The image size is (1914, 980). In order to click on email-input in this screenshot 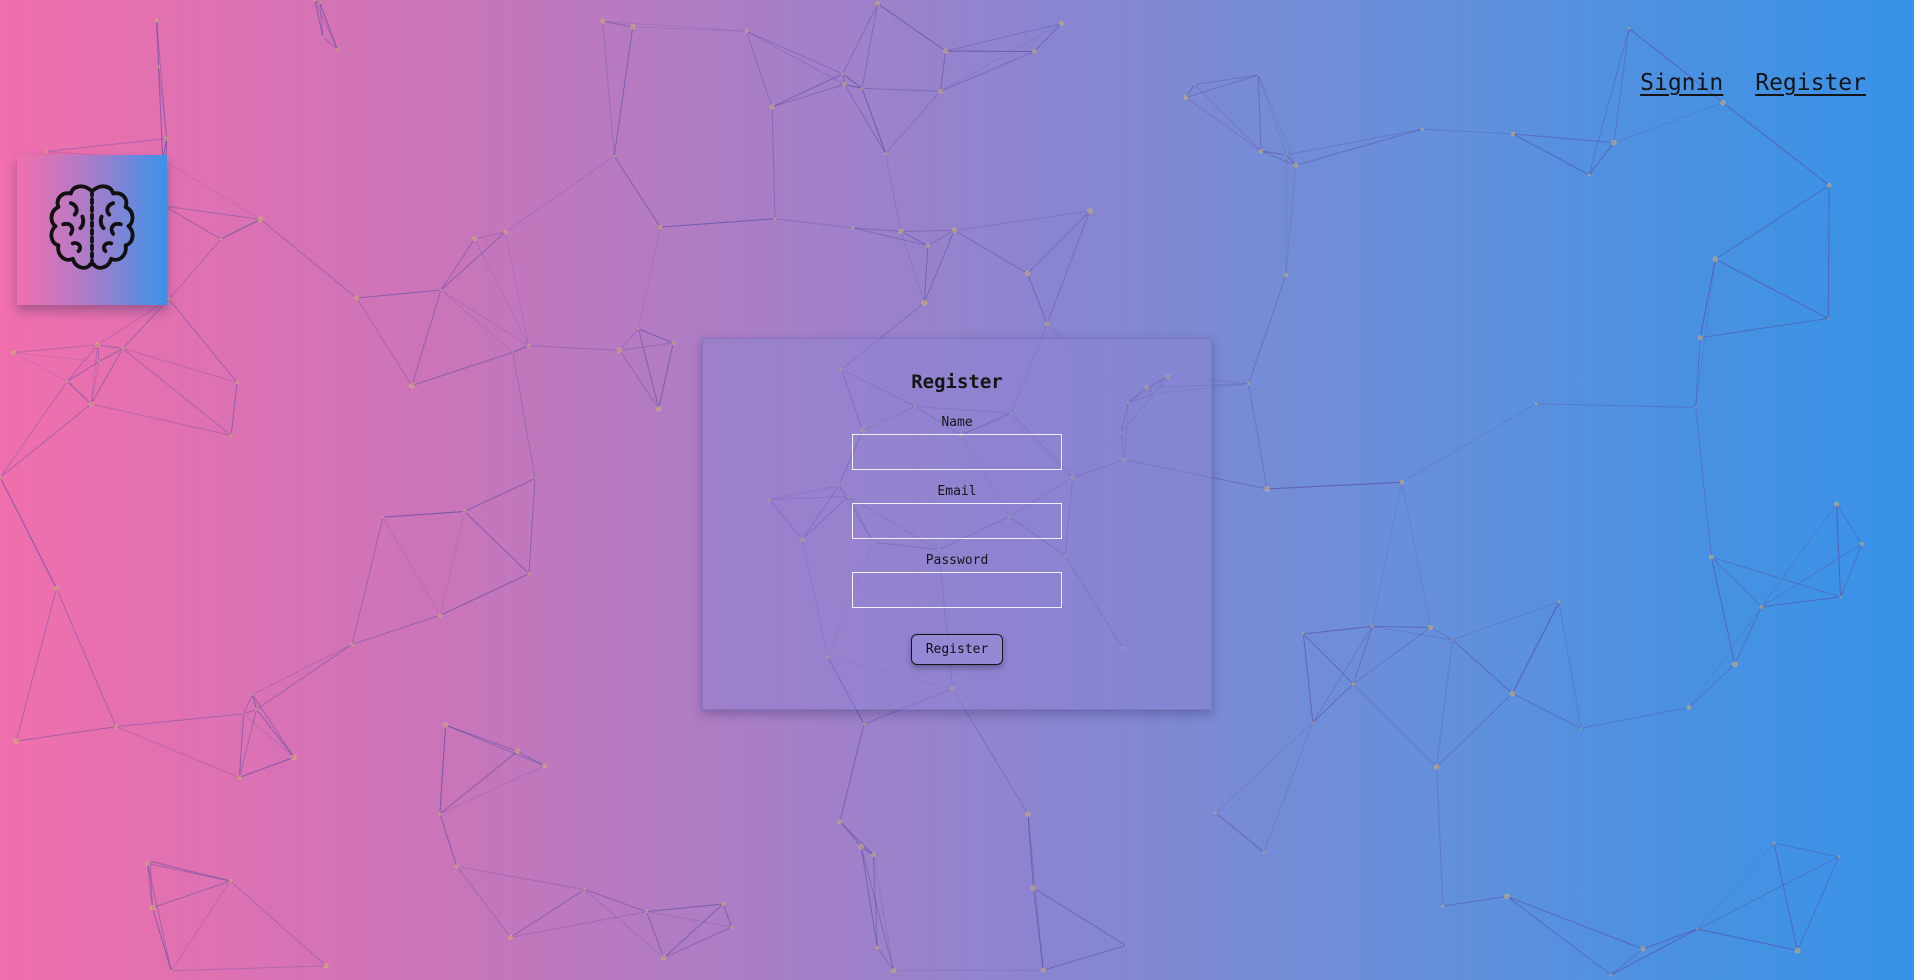, I will do `click(957, 521)`.